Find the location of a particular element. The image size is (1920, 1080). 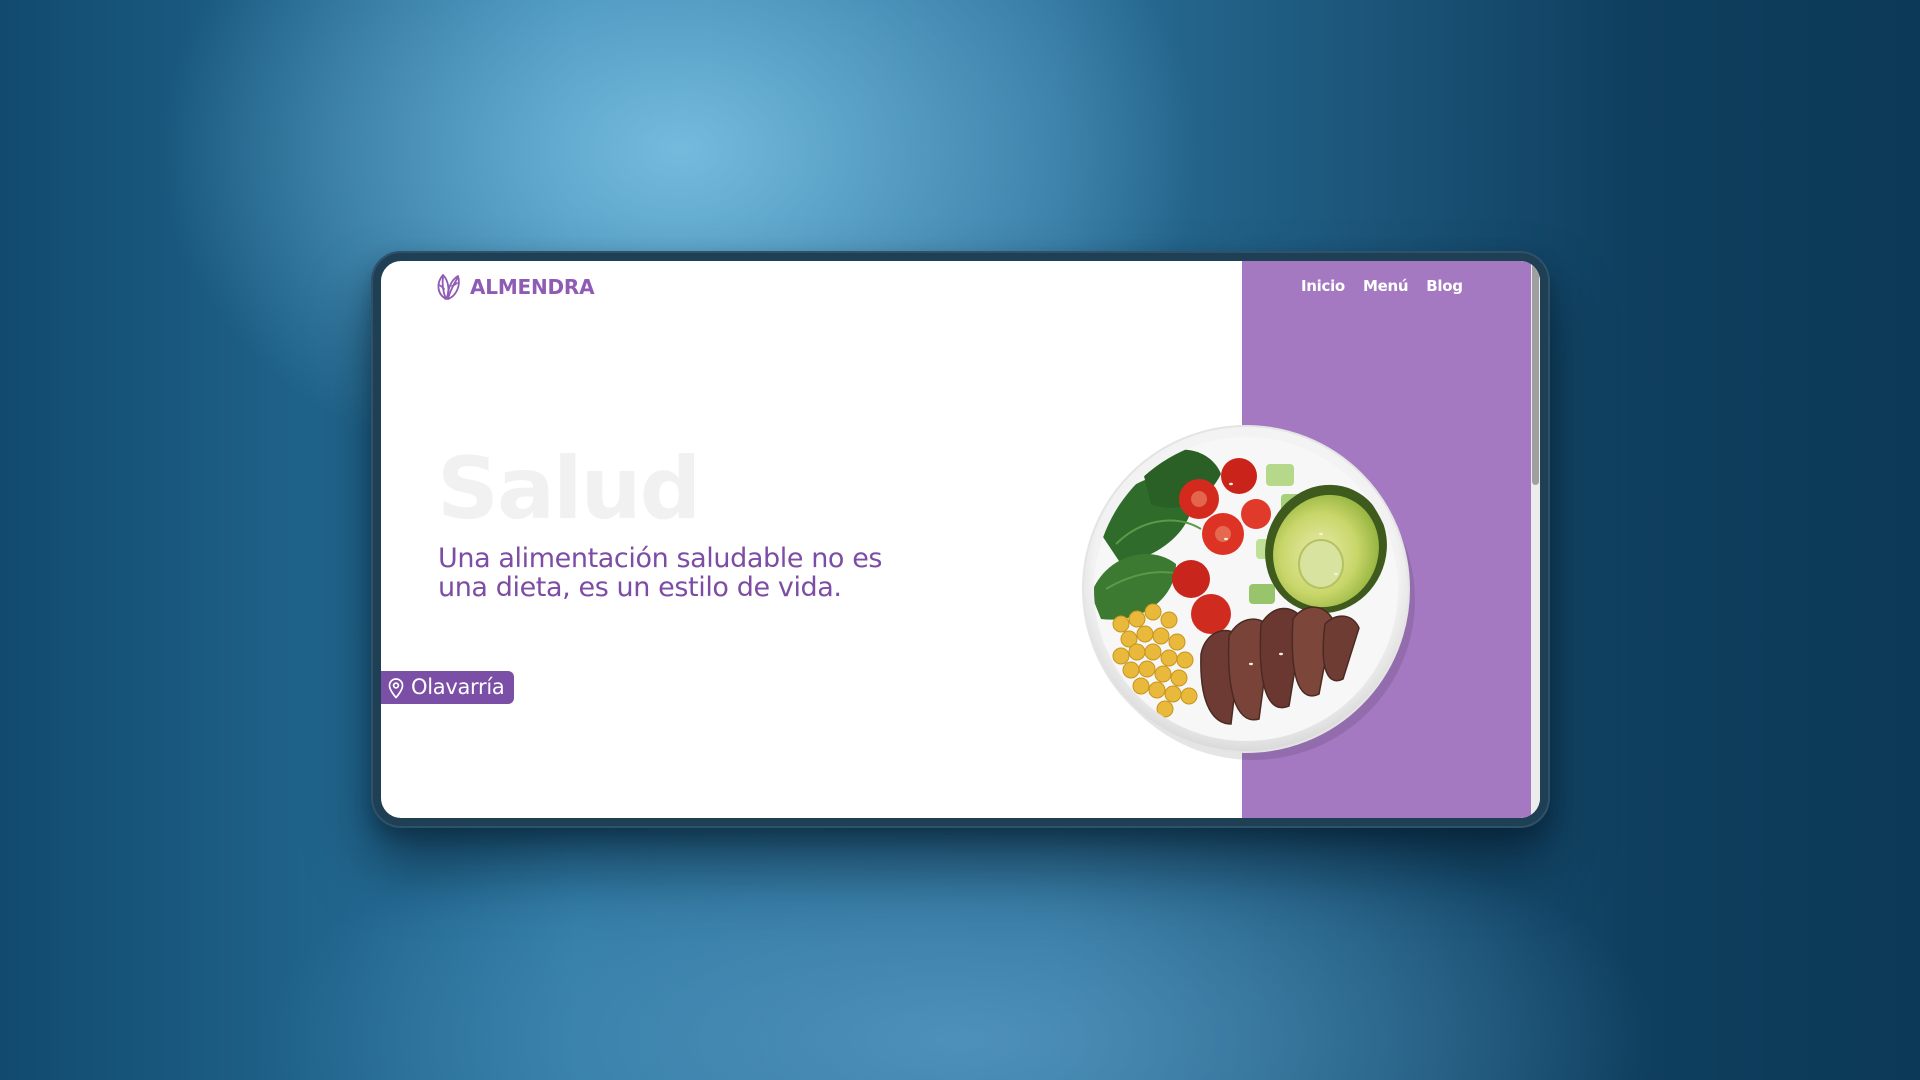

nav-link-menu: Menú is located at coordinates (1386, 286).